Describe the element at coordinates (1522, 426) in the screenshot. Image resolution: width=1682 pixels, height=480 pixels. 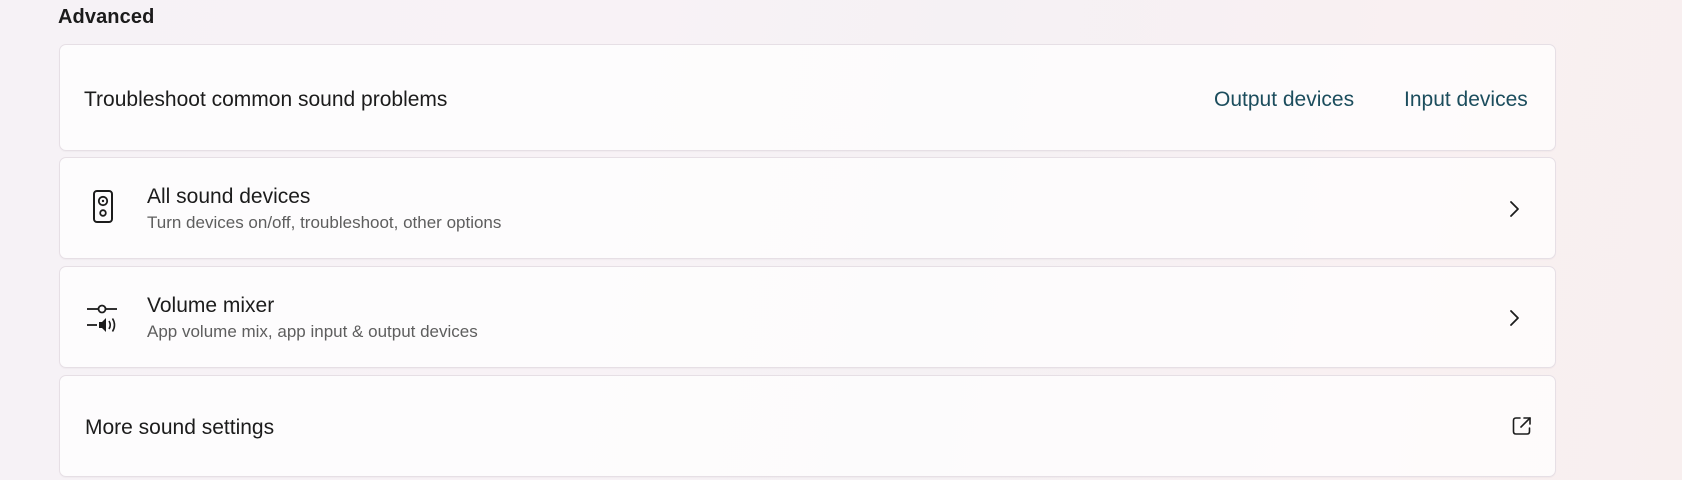
I see `open-external-icon` at that location.